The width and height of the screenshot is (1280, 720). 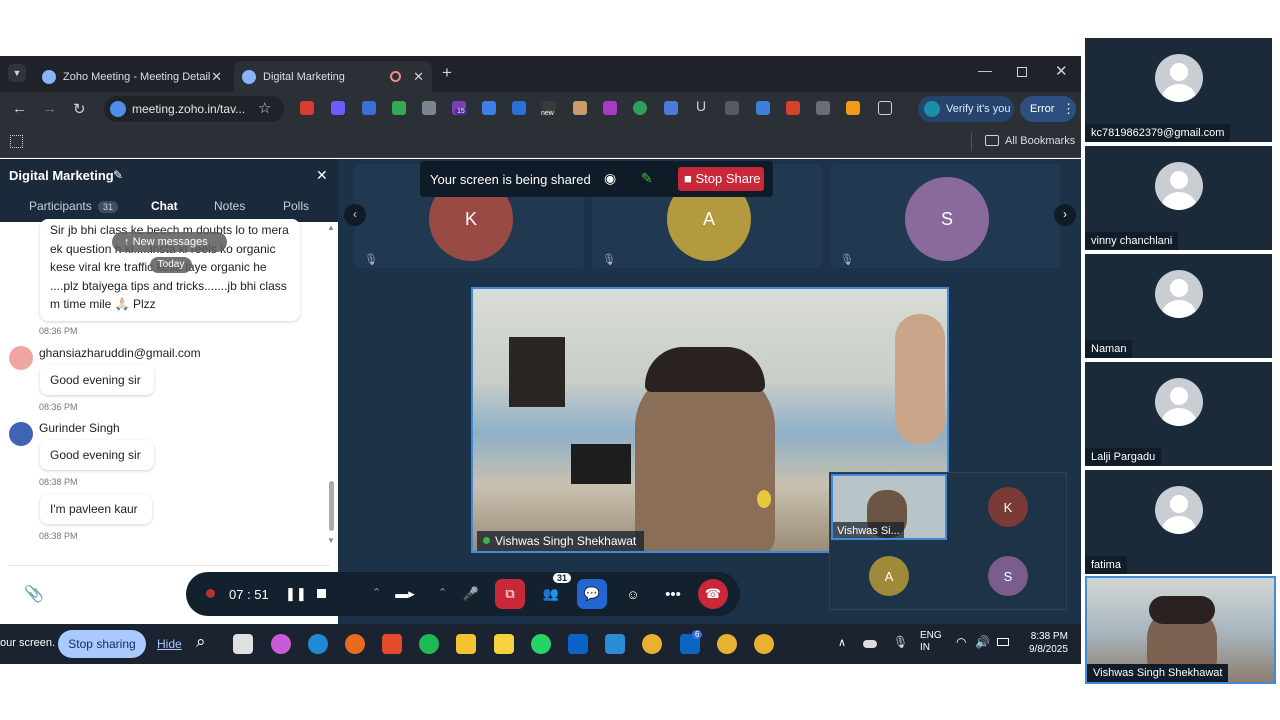 I want to click on volume-icon: 🔊, so click(x=982, y=642).